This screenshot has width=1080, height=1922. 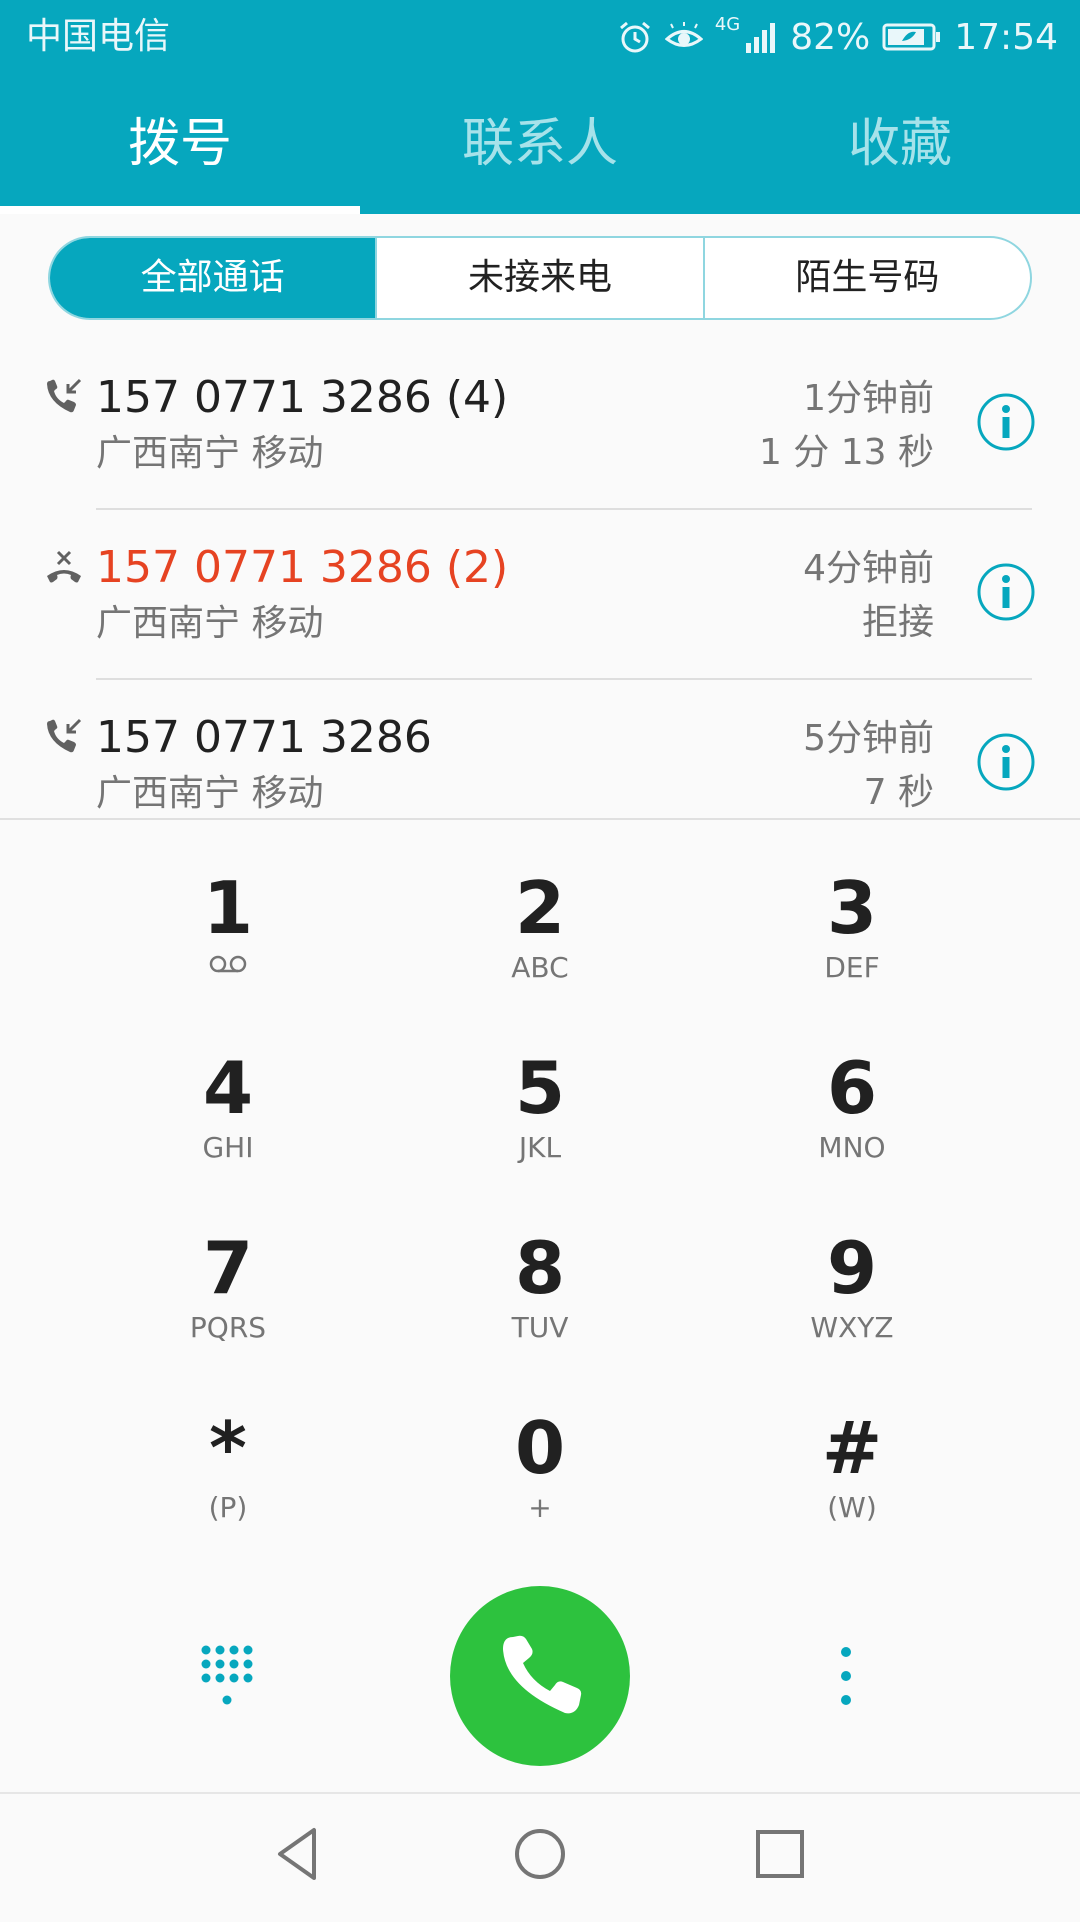 I want to click on key-digit: 6, so click(x=852, y=1088).